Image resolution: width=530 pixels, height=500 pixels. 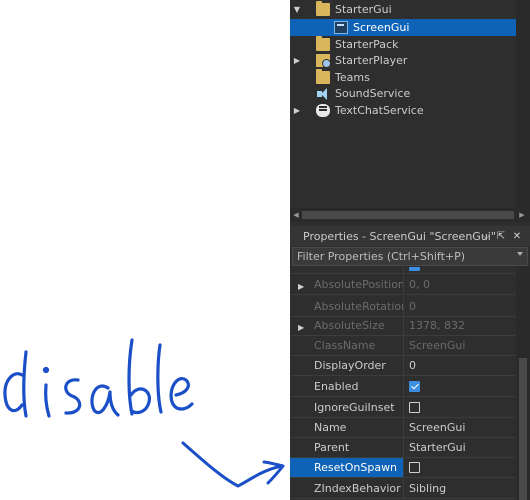 What do you see at coordinates (349, 325) in the screenshot?
I see `property-name: AbsoluteSize` at bounding box center [349, 325].